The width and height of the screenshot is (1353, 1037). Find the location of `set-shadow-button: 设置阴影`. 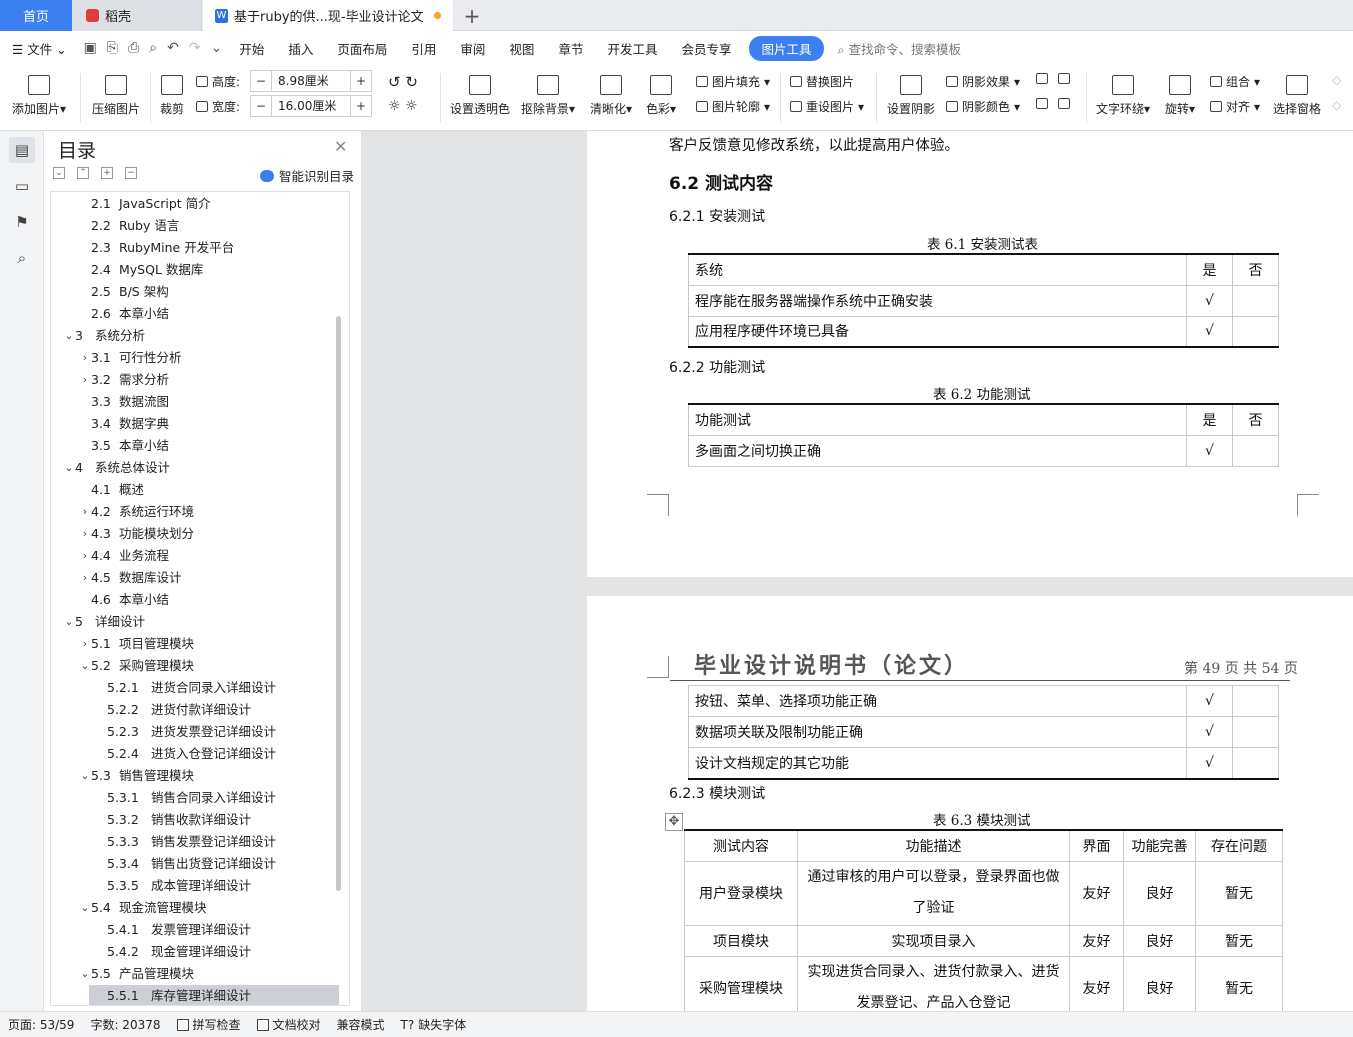

set-shadow-button: 设置阴影 is located at coordinates (911, 96).